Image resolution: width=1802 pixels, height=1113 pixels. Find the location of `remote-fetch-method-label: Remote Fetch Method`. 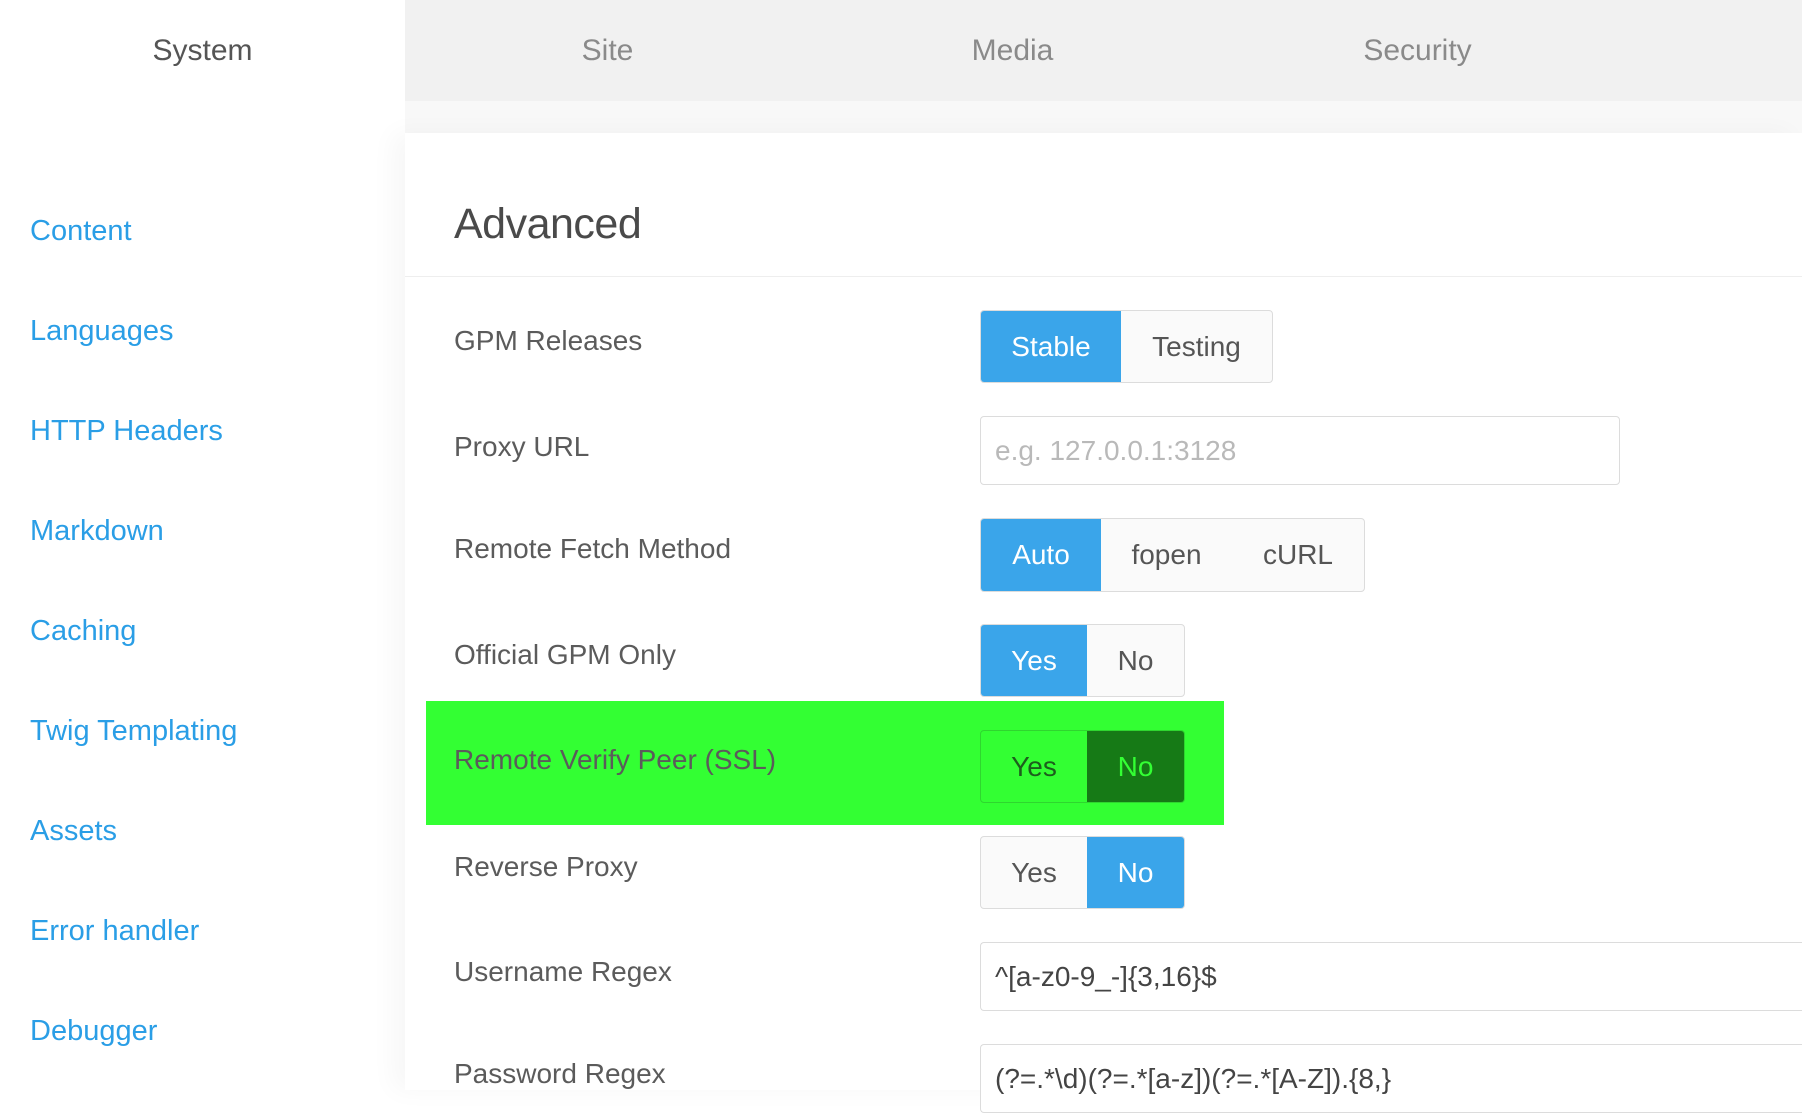

remote-fetch-method-label: Remote Fetch Method is located at coordinates (593, 548).